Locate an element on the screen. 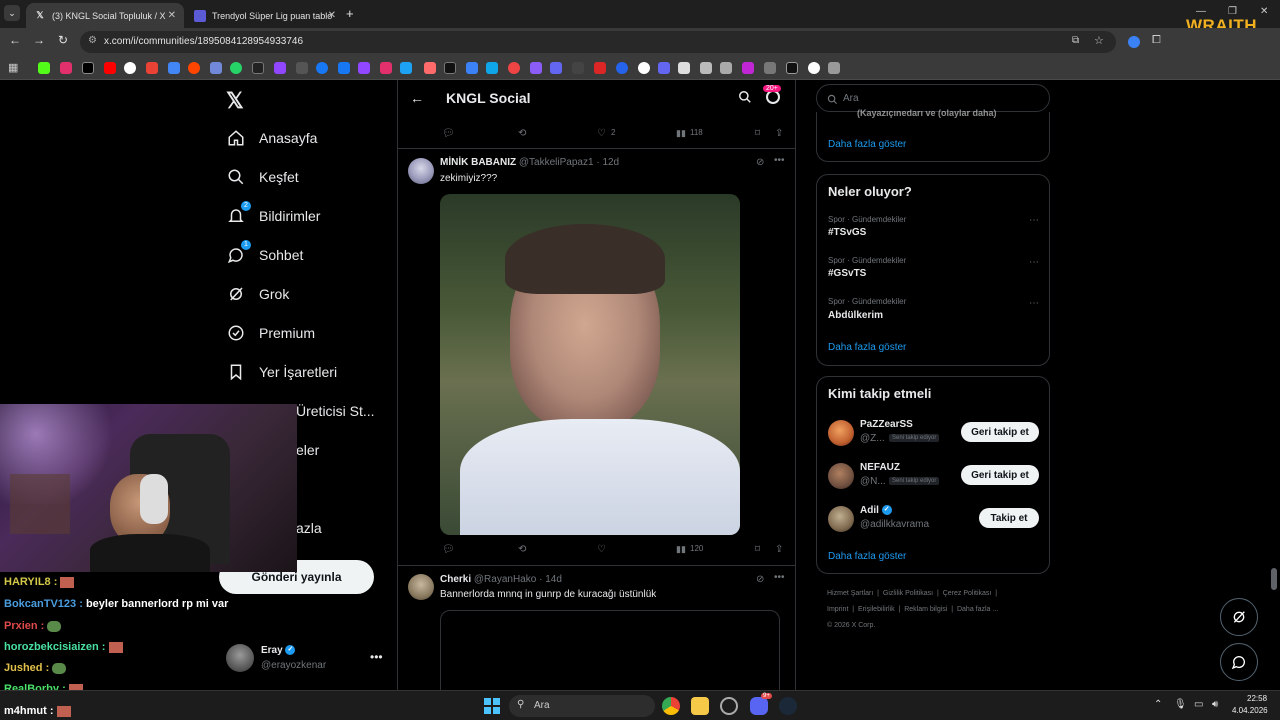 Image resolution: width=1280 pixels, height=720 pixels. search-icon is located at coordinates (745, 99).